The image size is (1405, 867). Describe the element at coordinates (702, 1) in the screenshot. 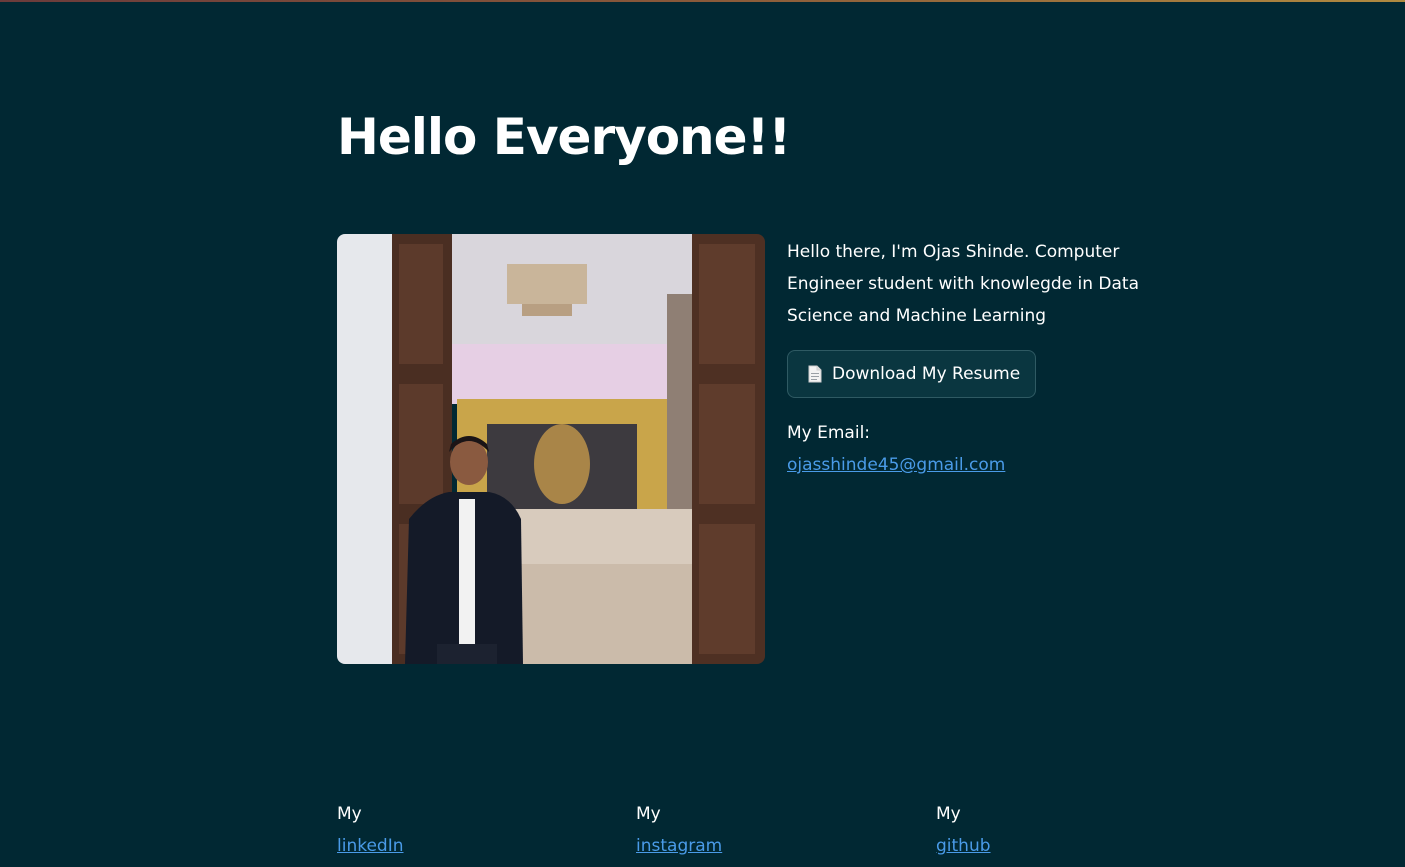

I see `top-accent-line` at that location.